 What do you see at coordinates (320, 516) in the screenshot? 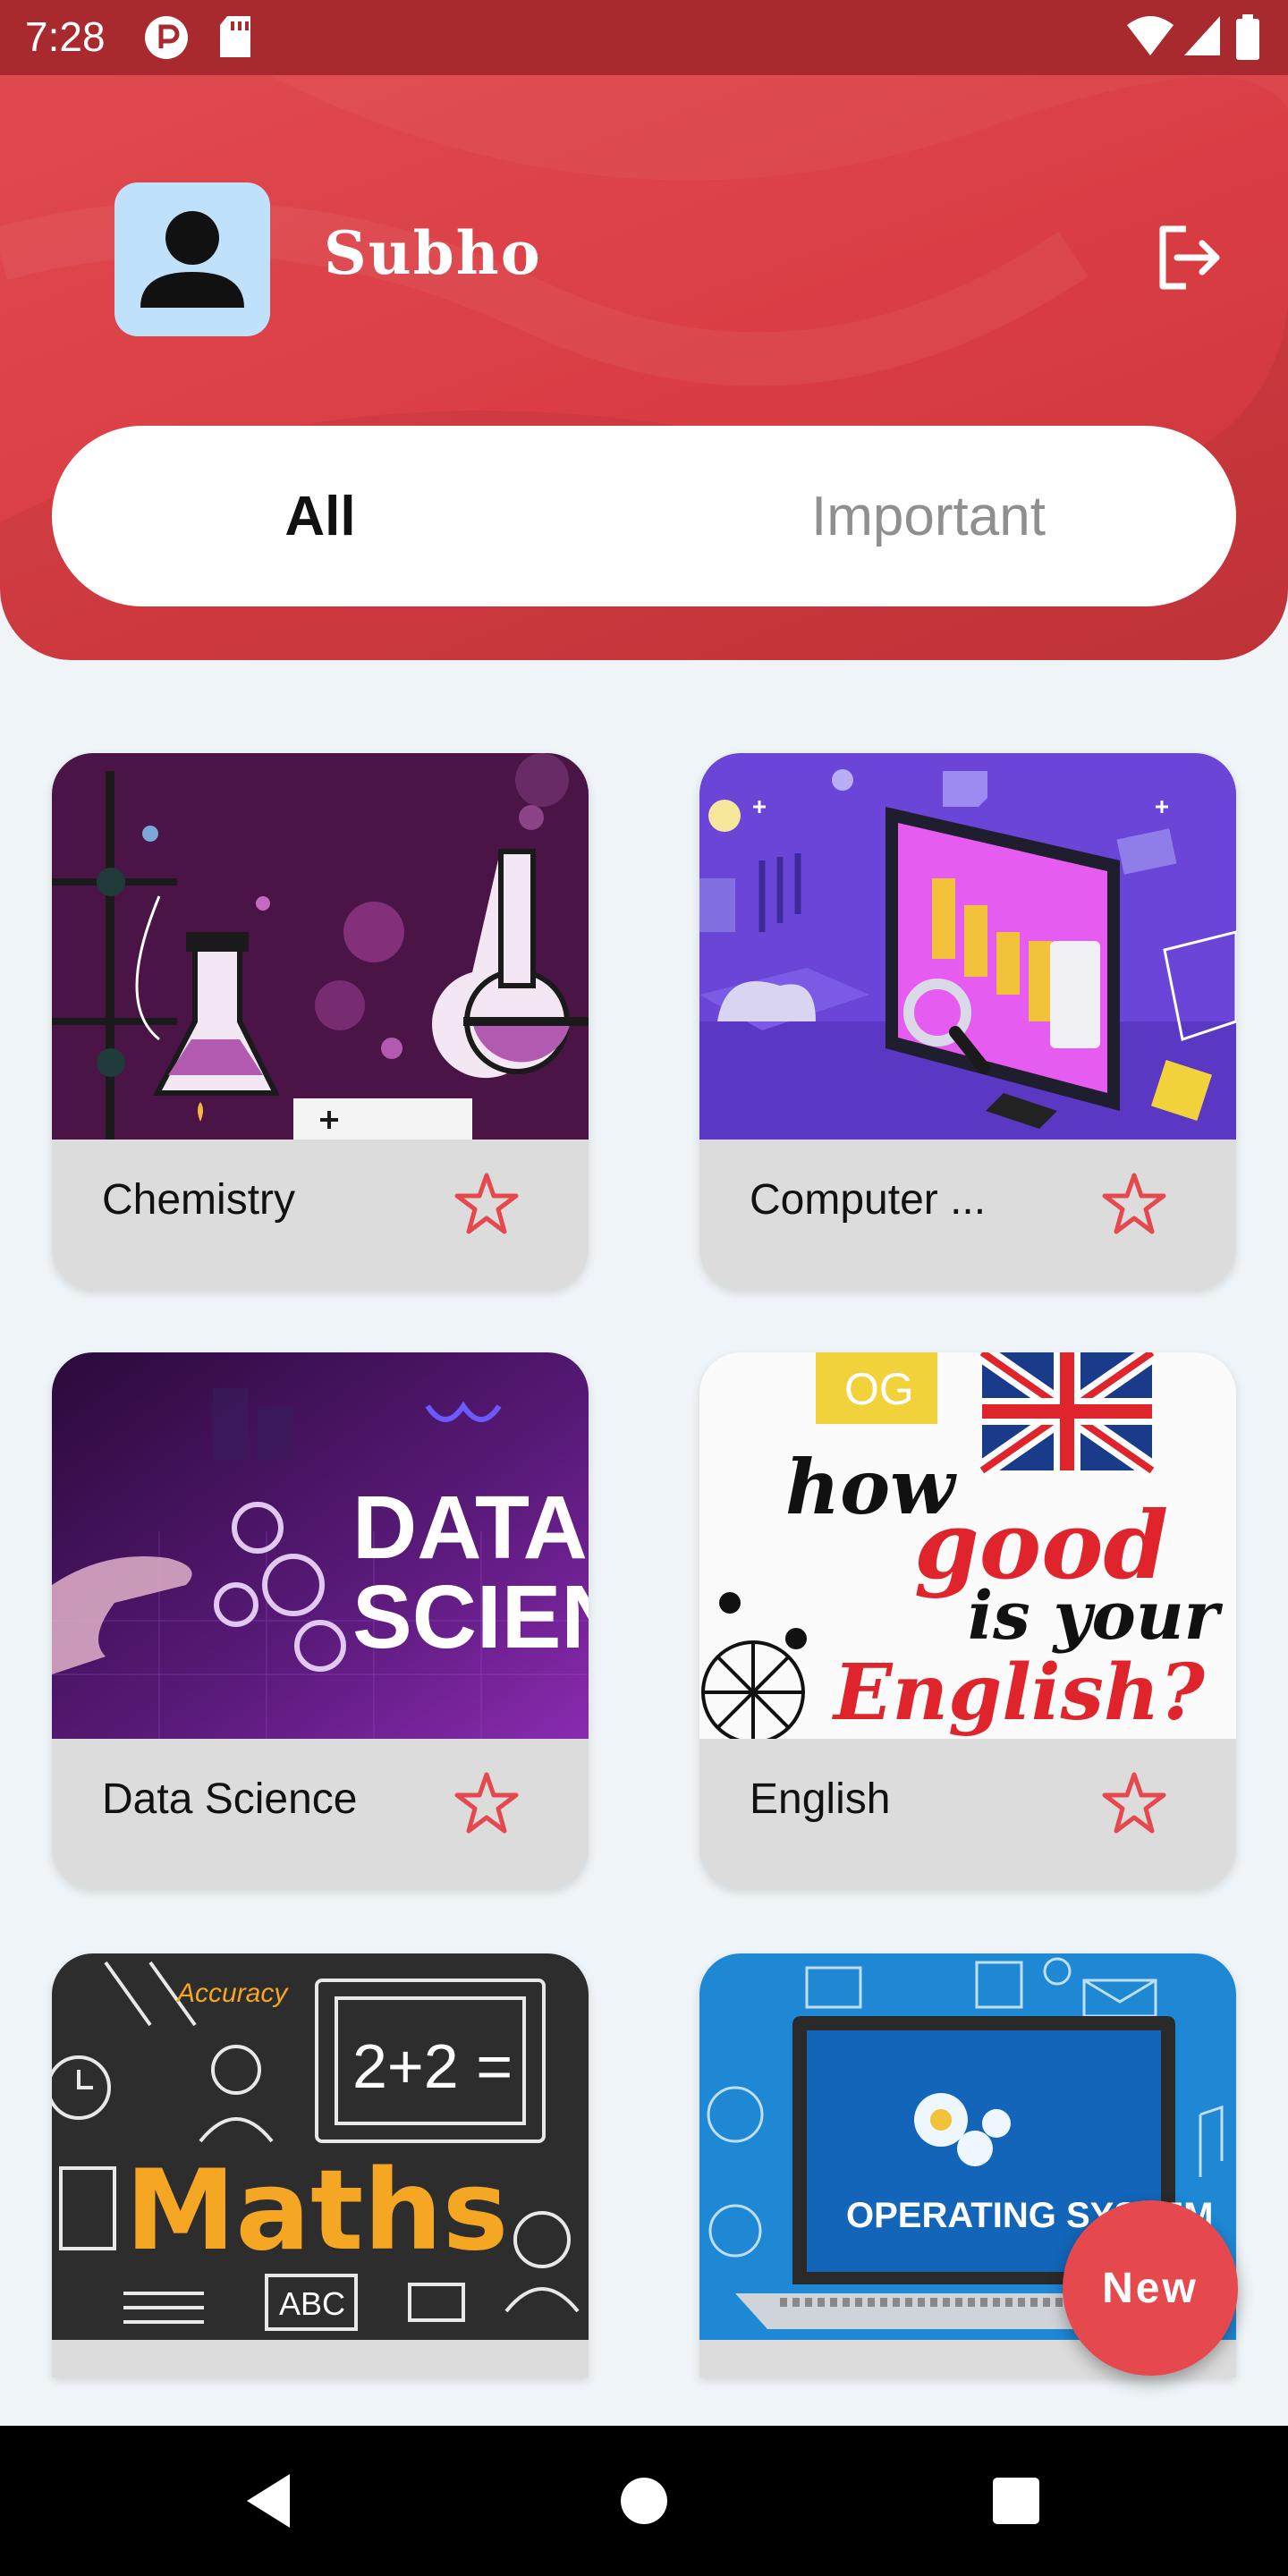
I see `tab-all: All` at bounding box center [320, 516].